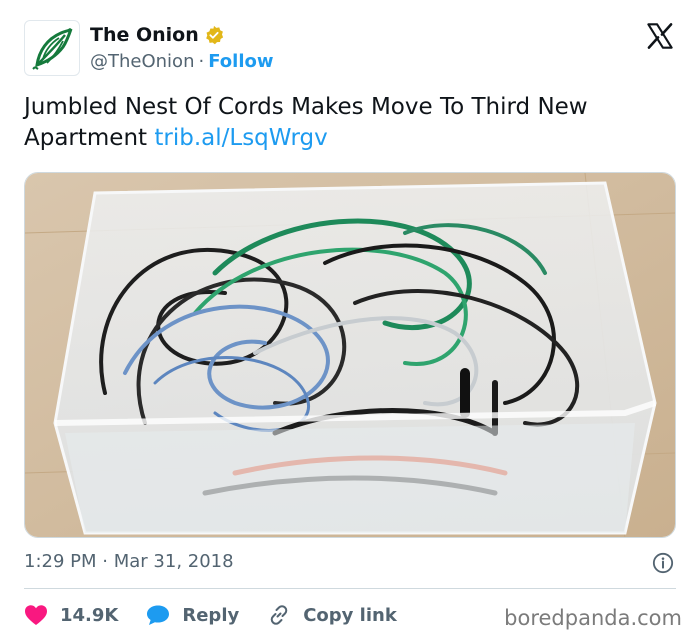 This screenshot has width=700, height=642. I want to click on follow-button: Follow, so click(240, 61).